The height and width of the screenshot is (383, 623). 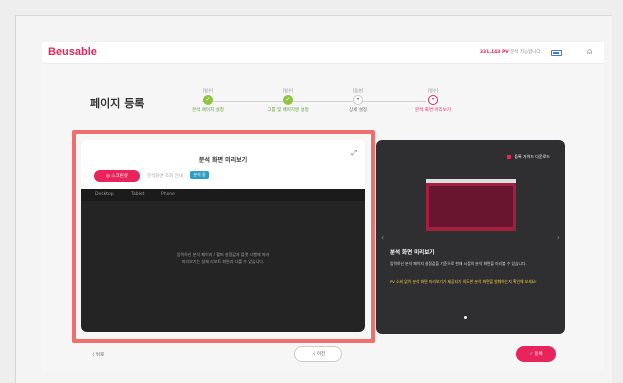 I want to click on message-line-2: 미리보기는 실제 리포트 화면과 다를 수 있습니다., so click(x=223, y=261).